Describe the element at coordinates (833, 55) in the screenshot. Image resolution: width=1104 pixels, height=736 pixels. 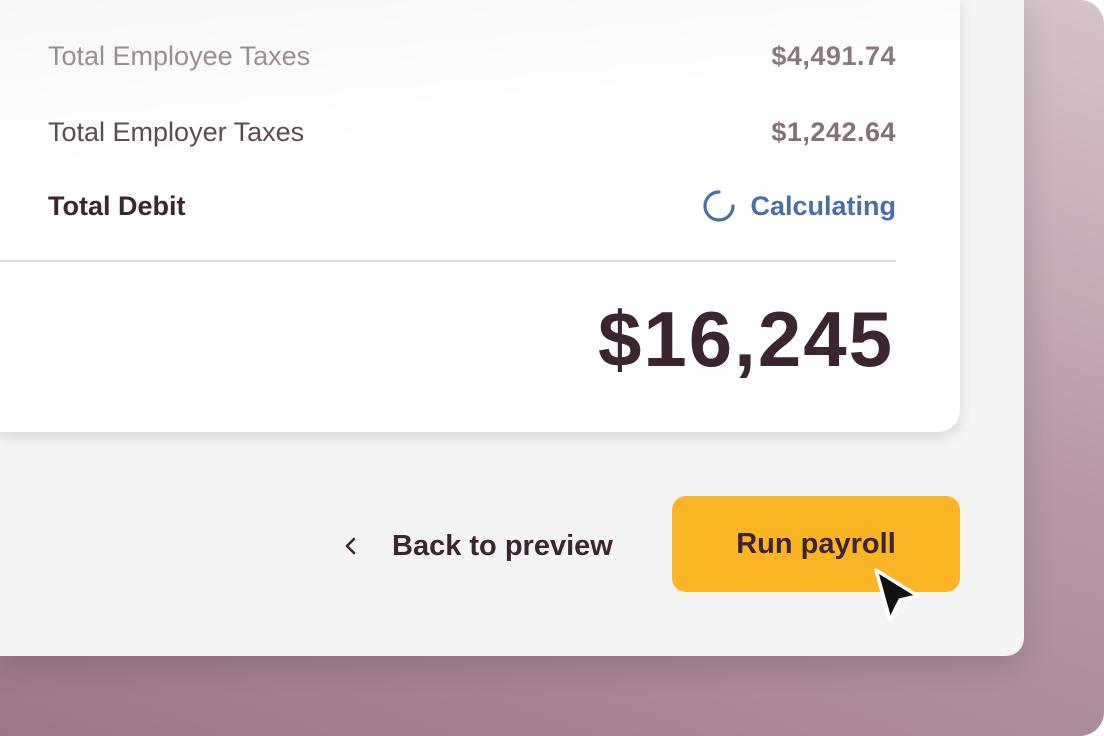
I see `employee-taxes-value: $4,491.74` at that location.